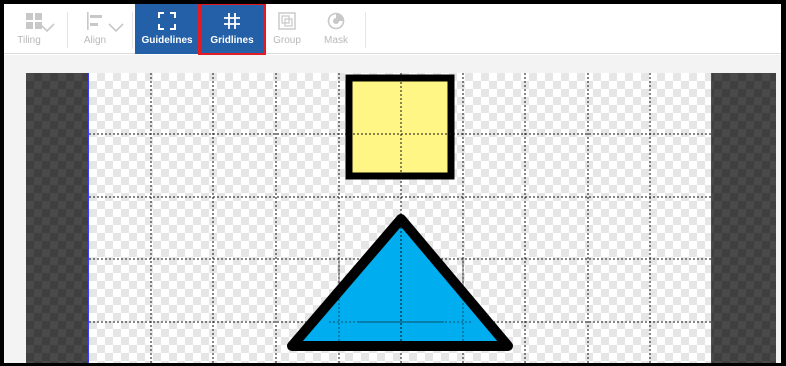 This screenshot has width=786, height=366. I want to click on guidelines-icon, so click(167, 21).